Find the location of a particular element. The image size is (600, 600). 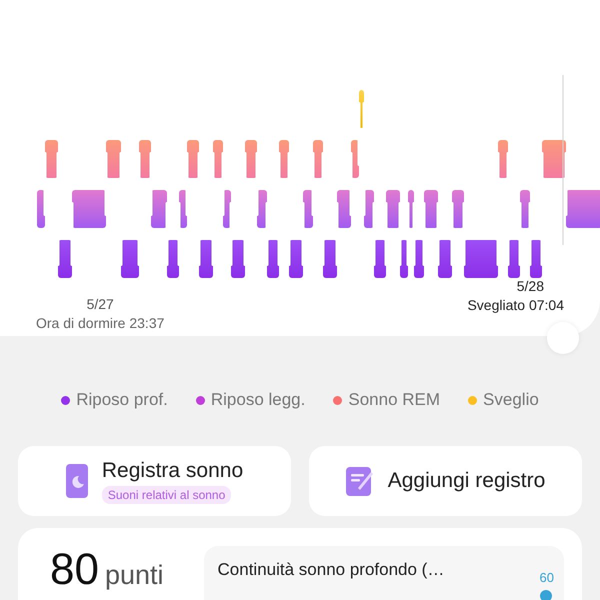

end-date: 5/28 is located at coordinates (530, 286).